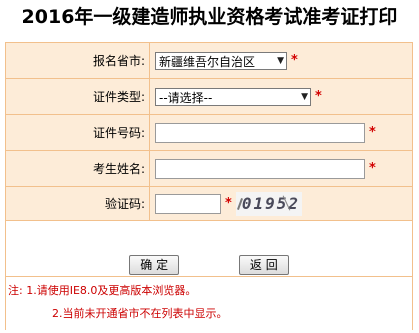 This screenshot has height=333, width=419. I want to click on id-type-label: 证件类型:, so click(77, 96).